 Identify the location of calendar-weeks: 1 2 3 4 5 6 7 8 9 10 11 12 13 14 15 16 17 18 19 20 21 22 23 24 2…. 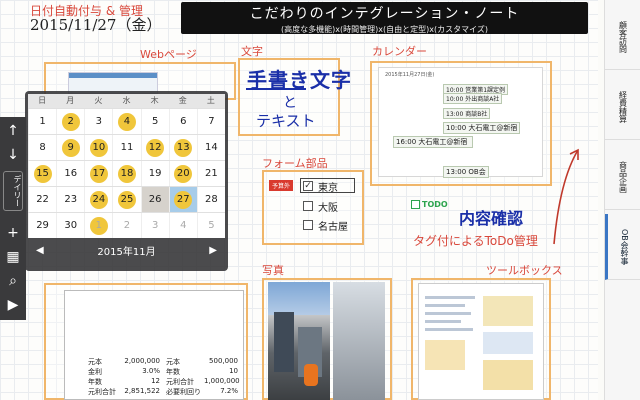
(126, 173).